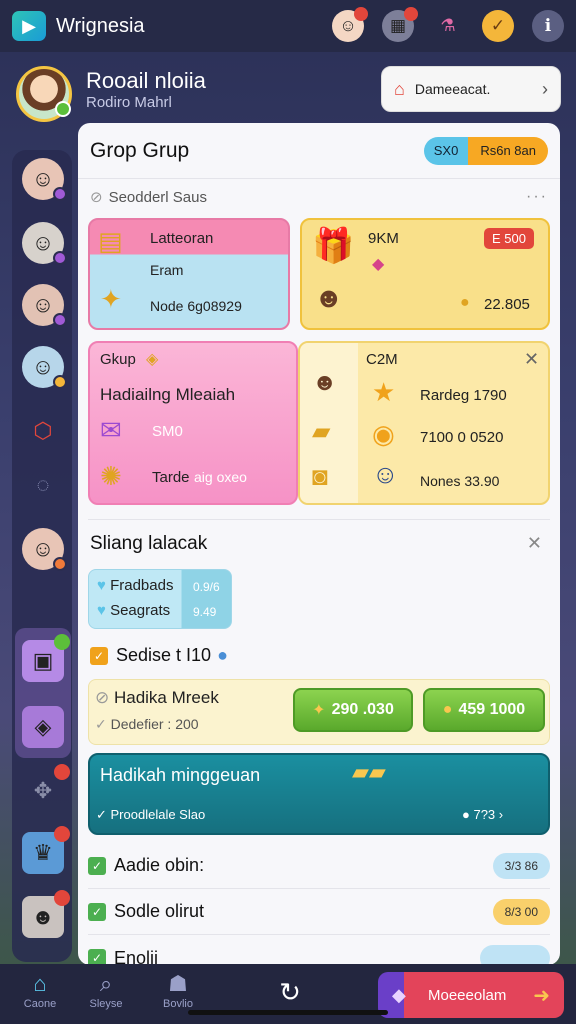 The image size is (576, 1024). Describe the element at coordinates (319, 950) in the screenshot. I see `task-row: ✓ Enolii` at that location.